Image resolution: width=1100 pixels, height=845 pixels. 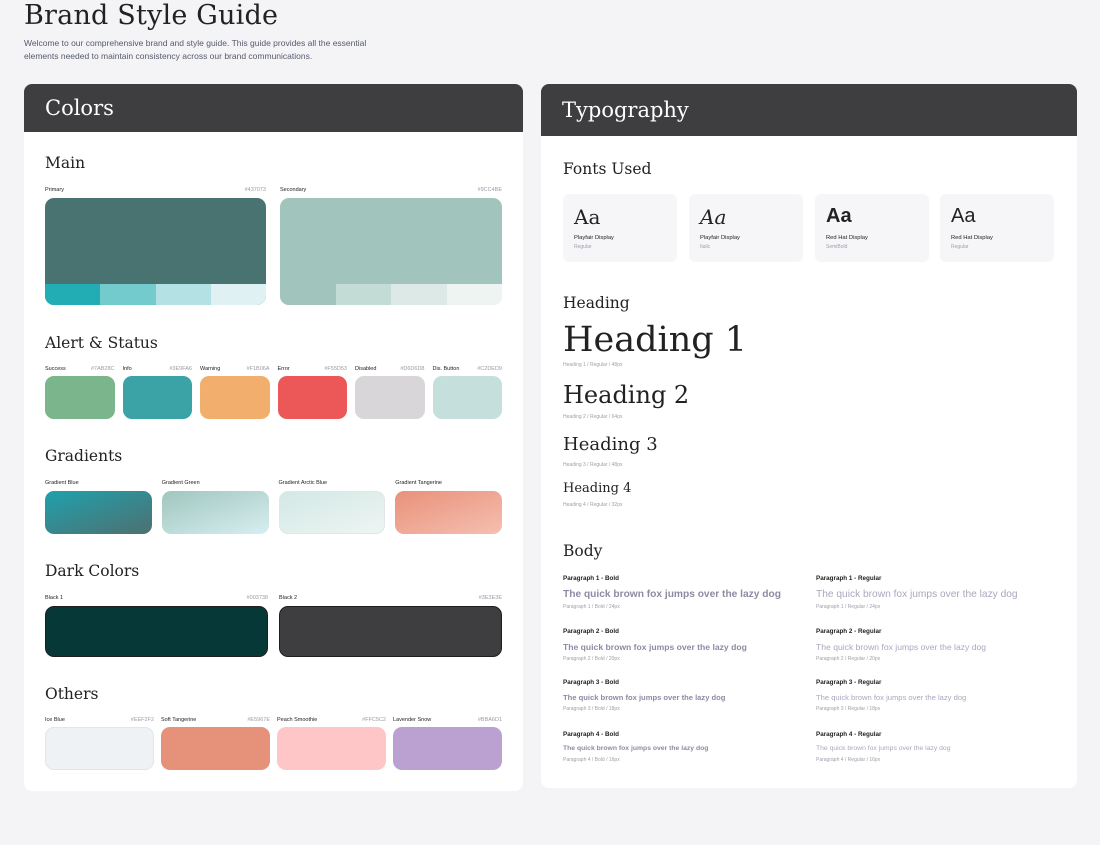 What do you see at coordinates (412, 369) in the screenshot?
I see `disabled-hex: #D6D6D8` at bounding box center [412, 369].